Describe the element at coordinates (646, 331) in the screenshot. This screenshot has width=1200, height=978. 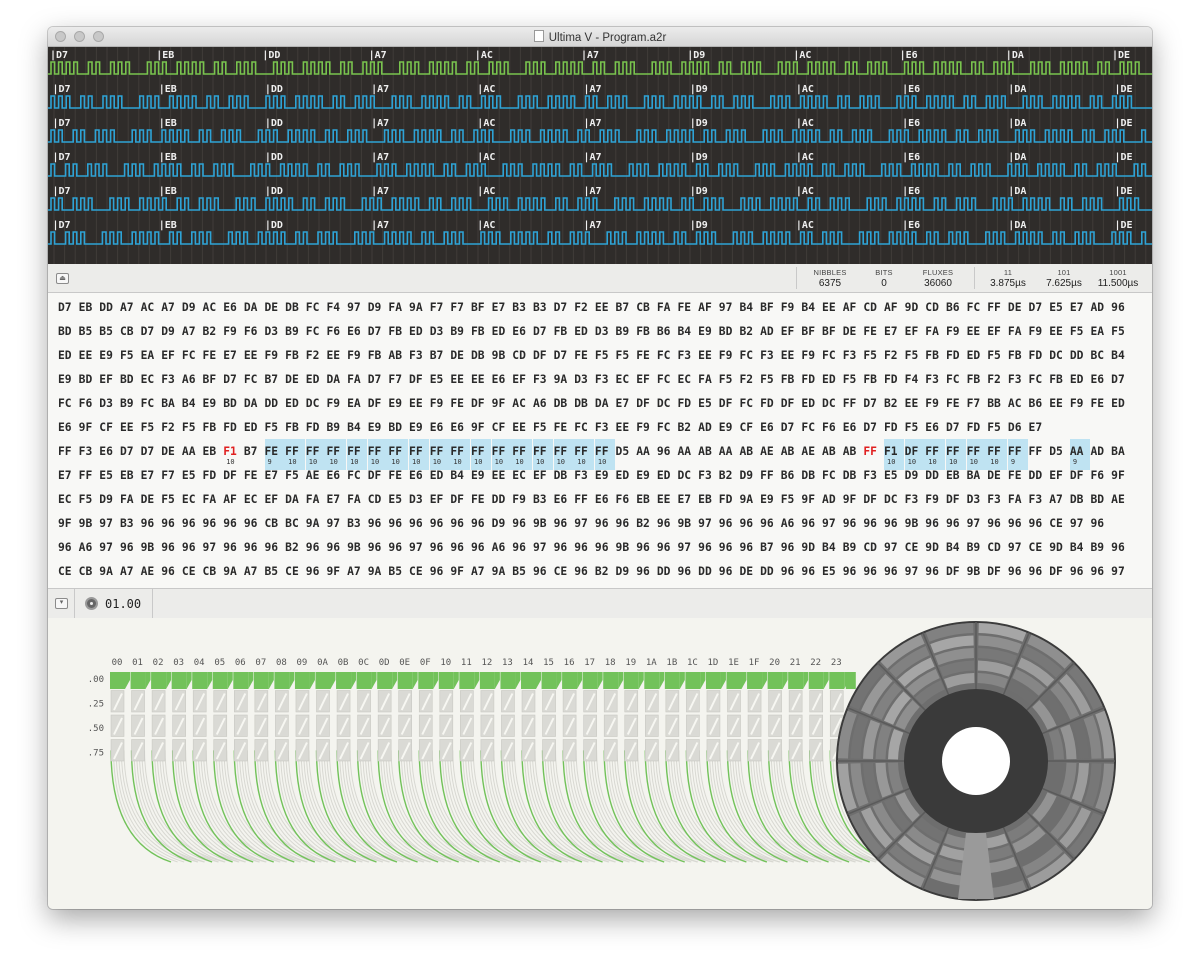
I see `hex-byte: FB` at that location.